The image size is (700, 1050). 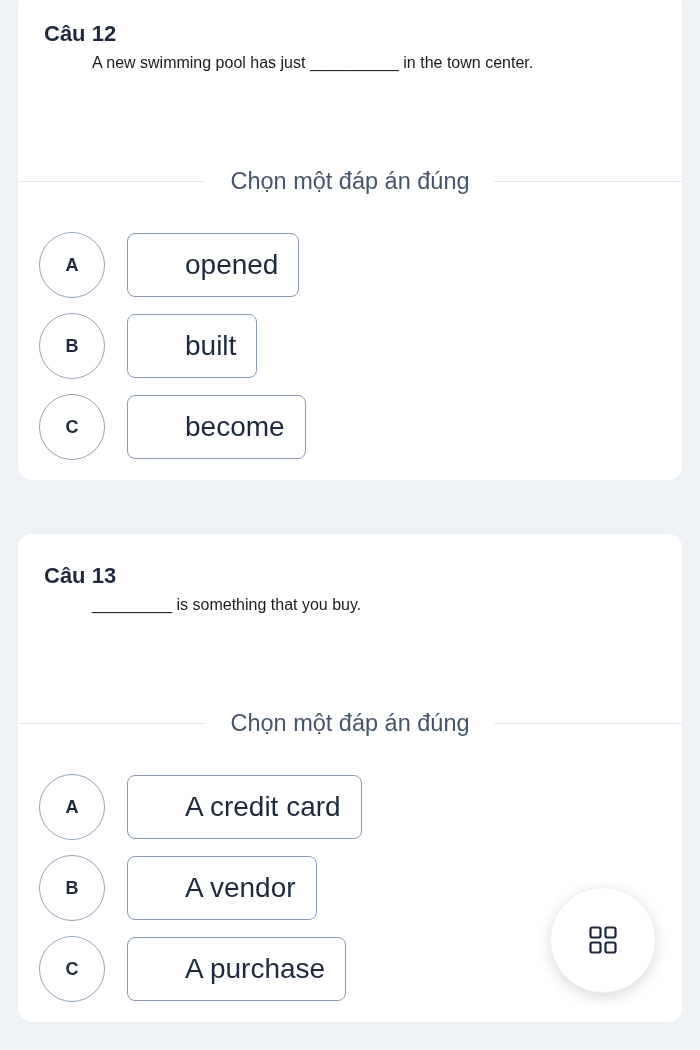 What do you see at coordinates (80, 34) in the screenshot?
I see `question-title: Câu 12` at bounding box center [80, 34].